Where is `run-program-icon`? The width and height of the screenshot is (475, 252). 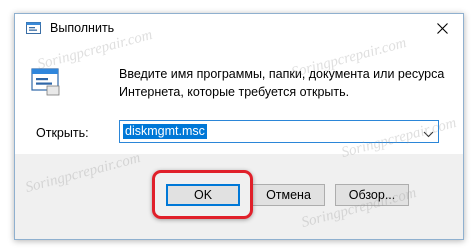
run-program-icon is located at coordinates (46, 81).